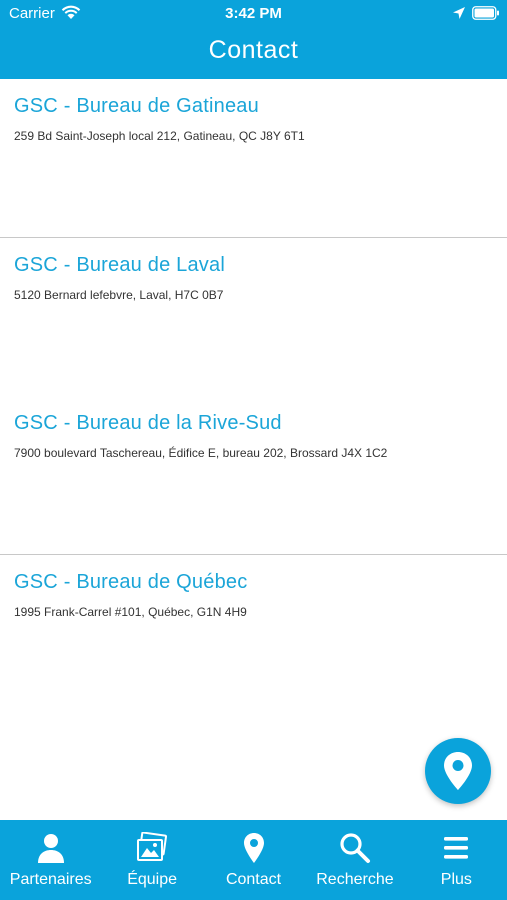 This screenshot has width=507, height=900. I want to click on tab-label: Contact, so click(253, 879).